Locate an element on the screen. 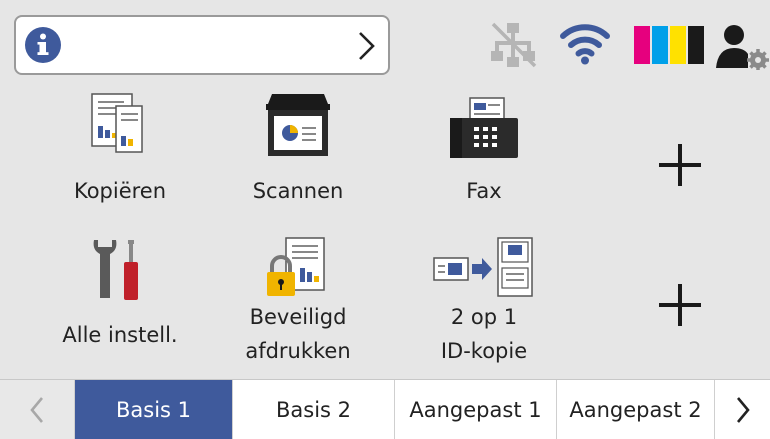 The height and width of the screenshot is (439, 770). tile-label-line1: 2 op 1 is located at coordinates (484, 317).